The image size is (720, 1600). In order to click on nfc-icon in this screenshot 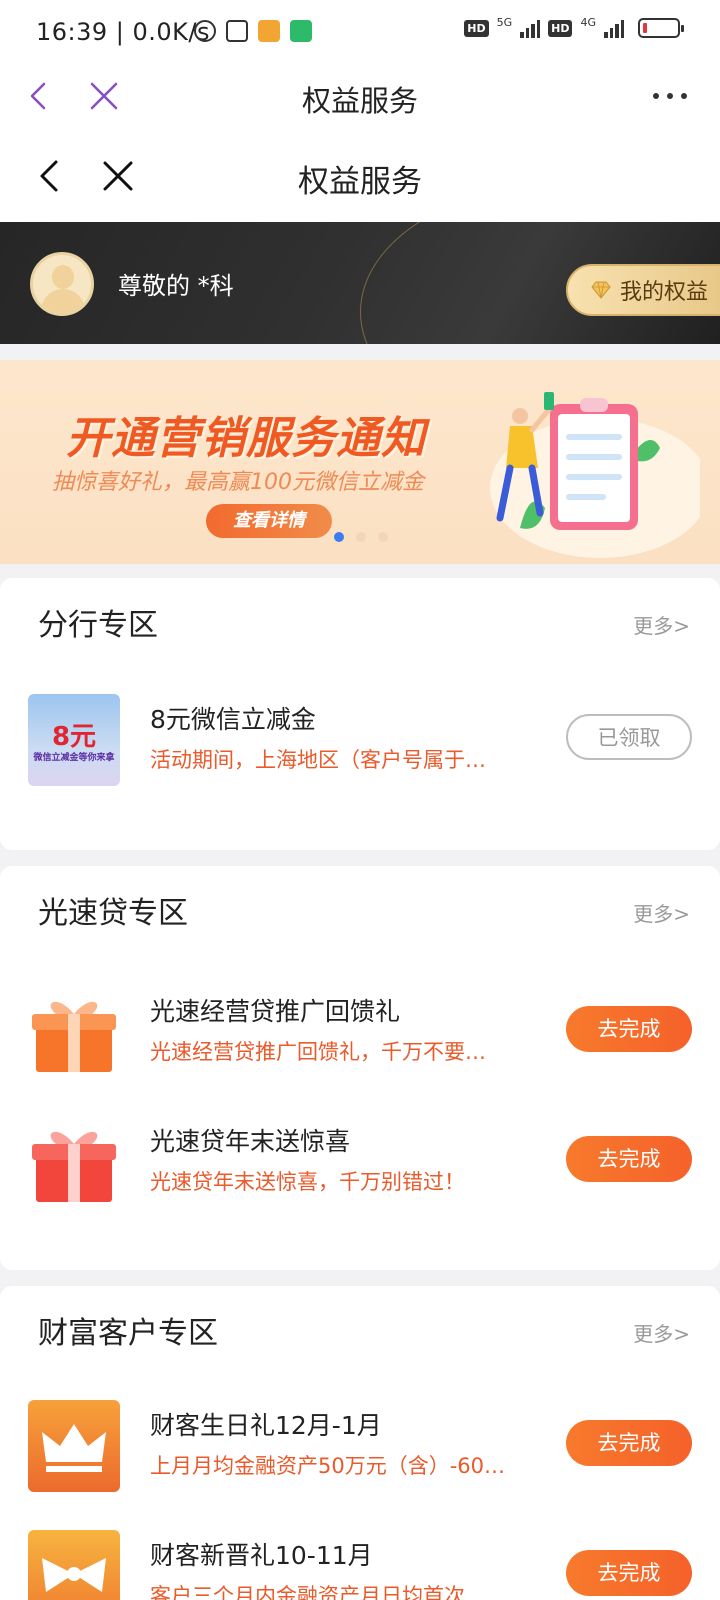, I will do `click(237, 31)`.